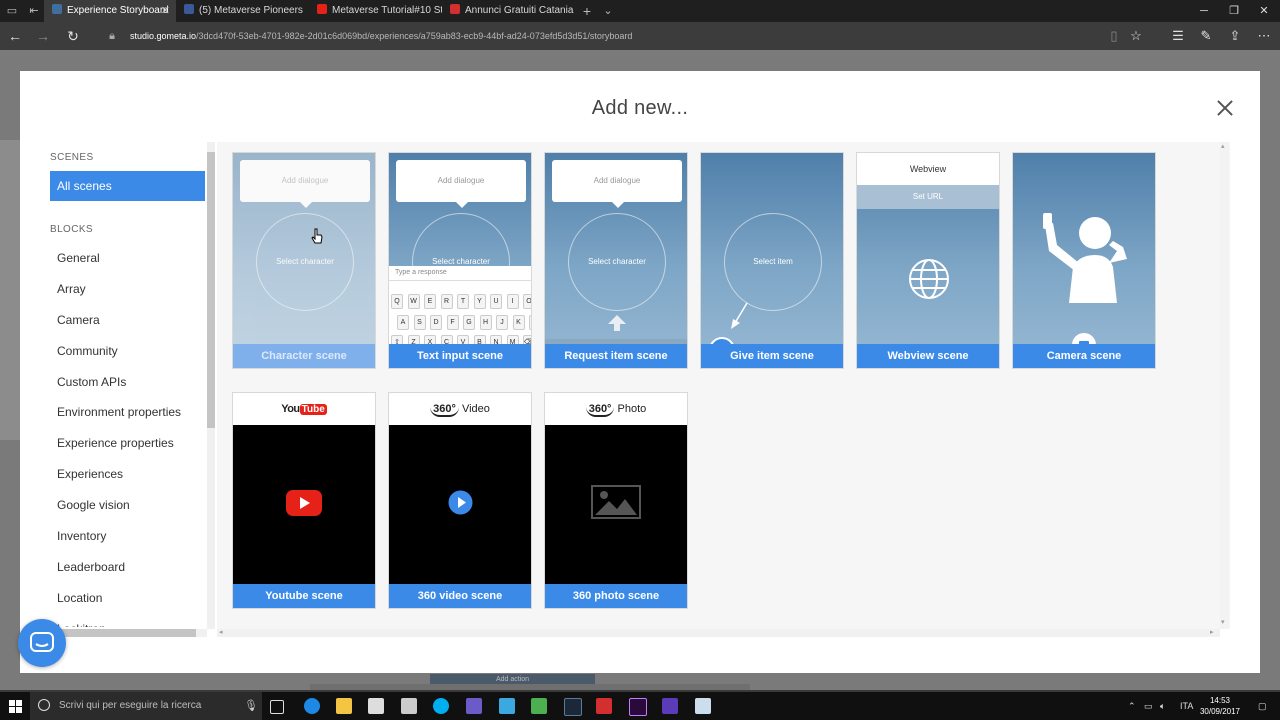 The image size is (1280, 720). What do you see at coordinates (1225, 108) in the screenshot?
I see `close-icon` at bounding box center [1225, 108].